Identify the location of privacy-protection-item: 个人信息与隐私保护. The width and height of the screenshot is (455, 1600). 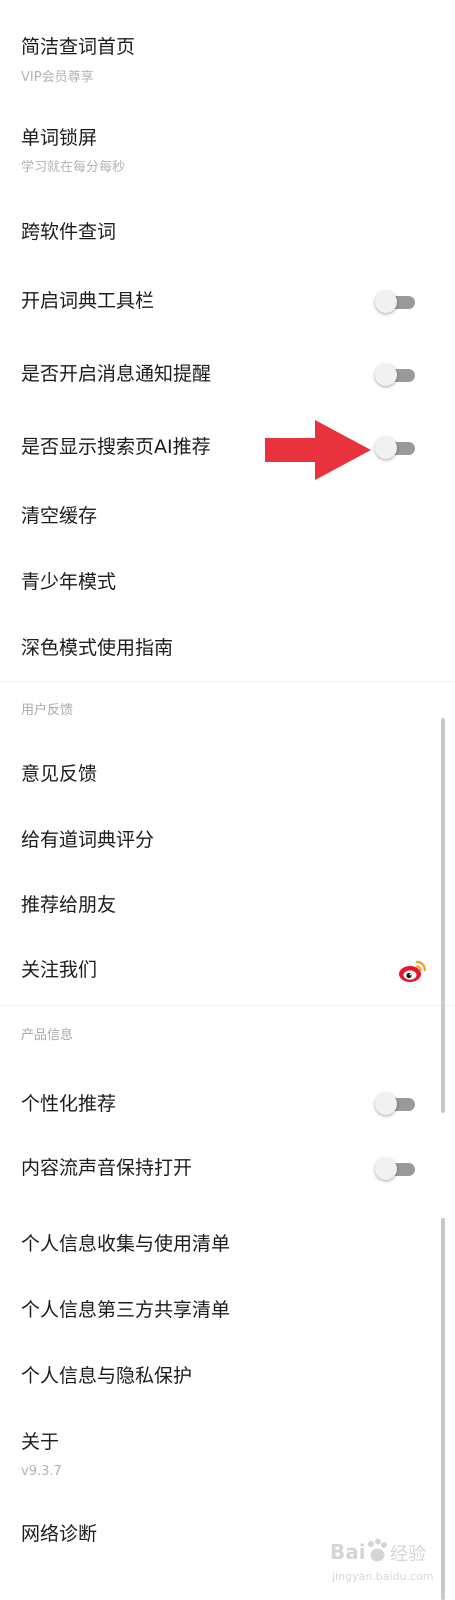
(227, 1377).